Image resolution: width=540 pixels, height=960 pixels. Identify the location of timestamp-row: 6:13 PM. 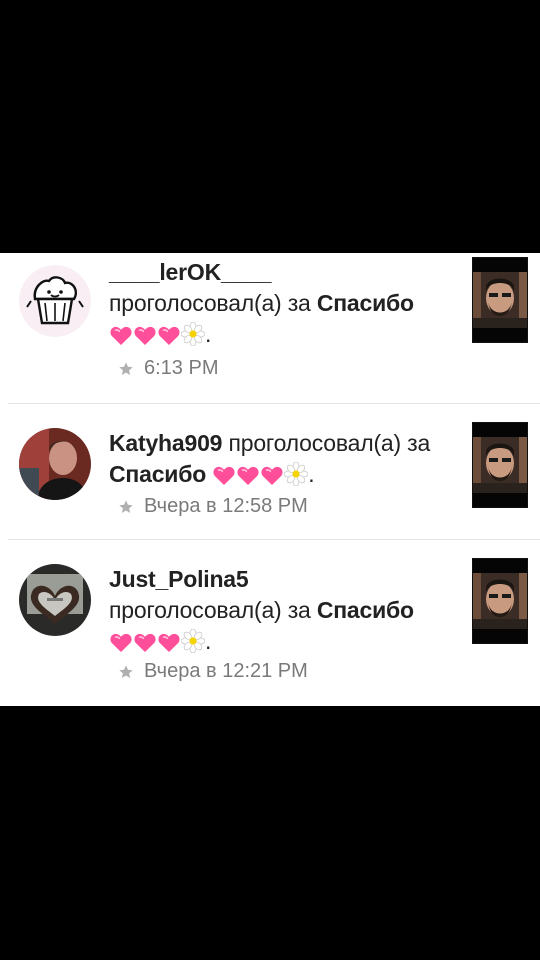
(168, 368).